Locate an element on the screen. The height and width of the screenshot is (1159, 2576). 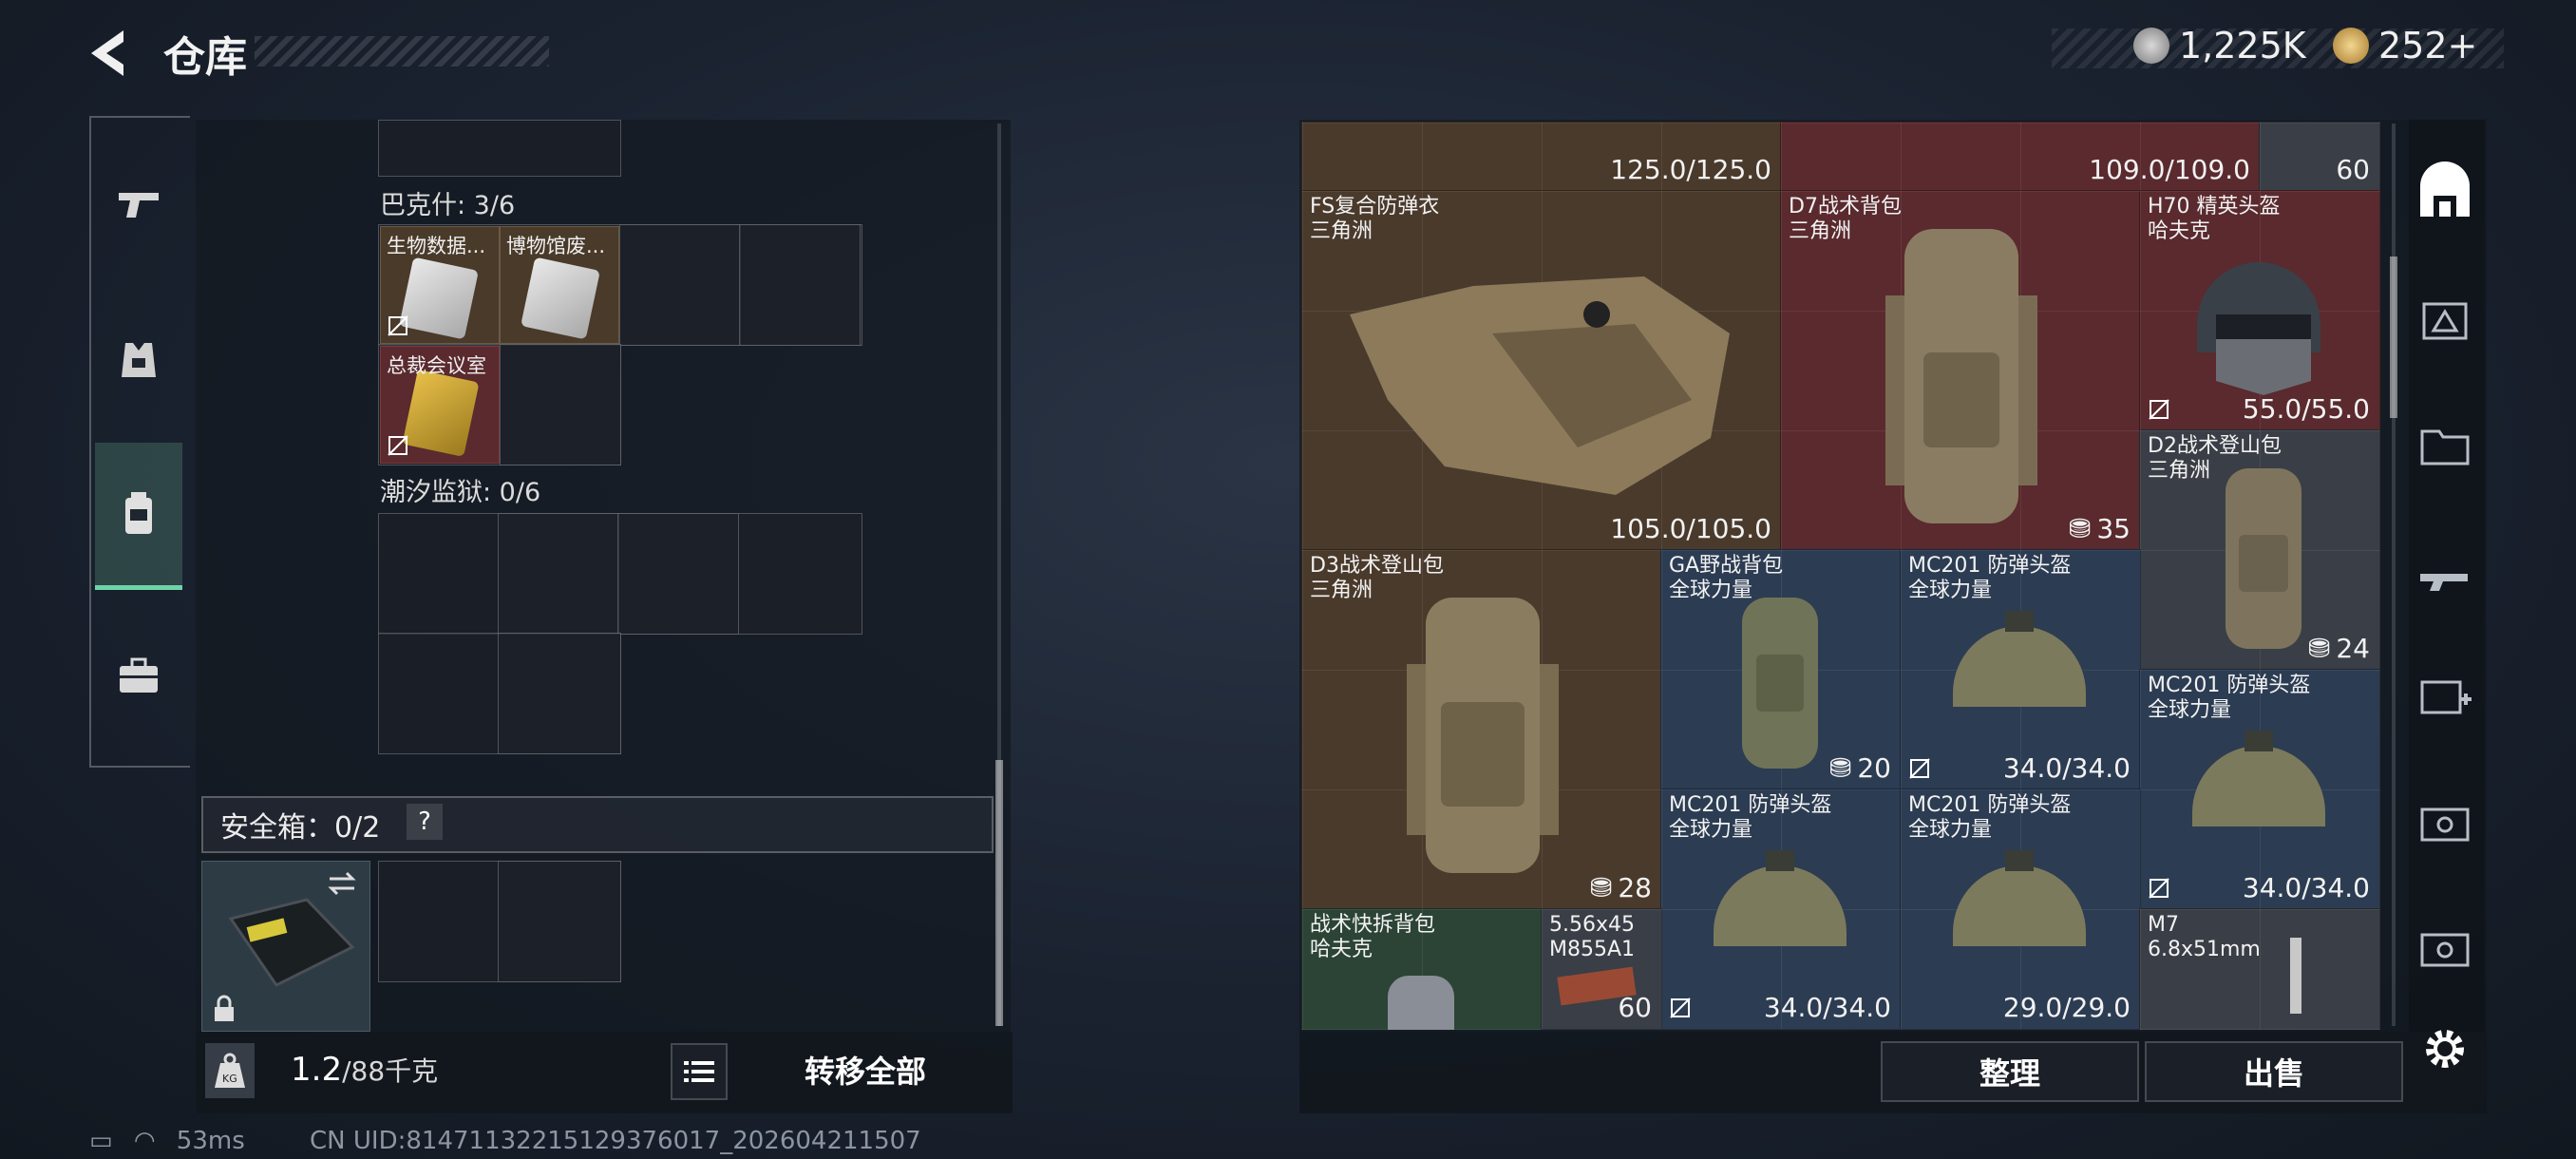
nav-equipment is located at coordinates (138, 360).